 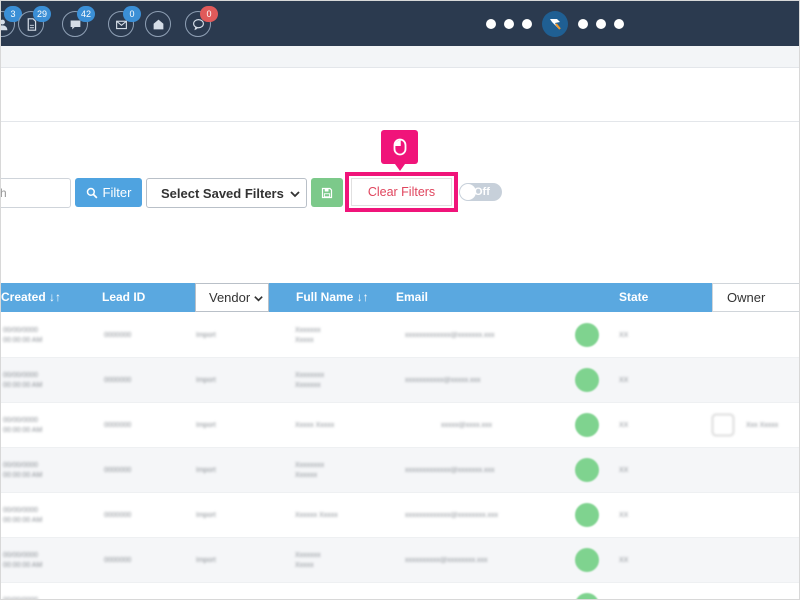 What do you see at coordinates (723, 425) in the screenshot?
I see `owner-avatar-icon` at bounding box center [723, 425].